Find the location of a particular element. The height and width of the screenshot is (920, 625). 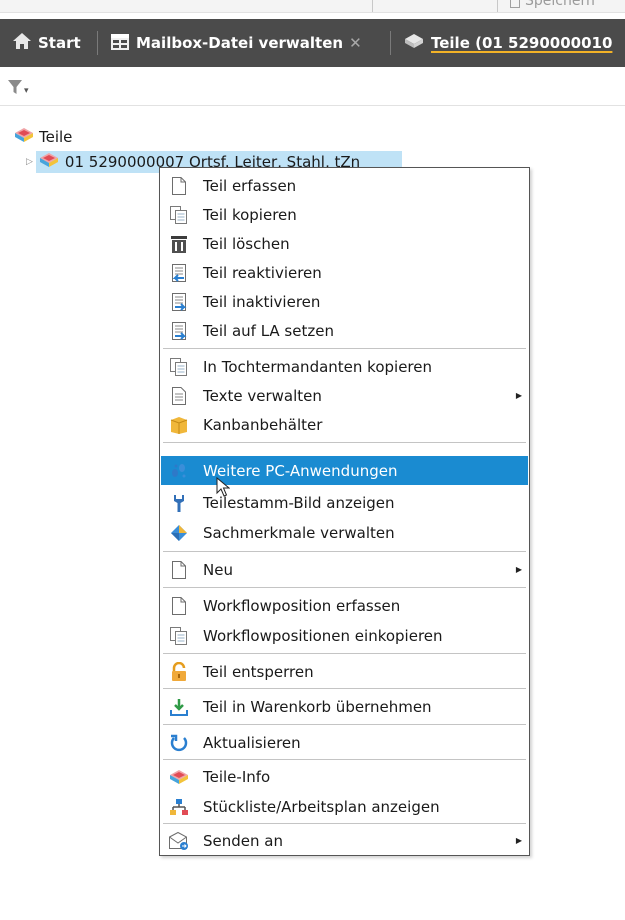

menu-item-stueckliste-arbeitsplan-anzeigen: Stückliste/Arbeitsplan anzeigen is located at coordinates (344, 806).